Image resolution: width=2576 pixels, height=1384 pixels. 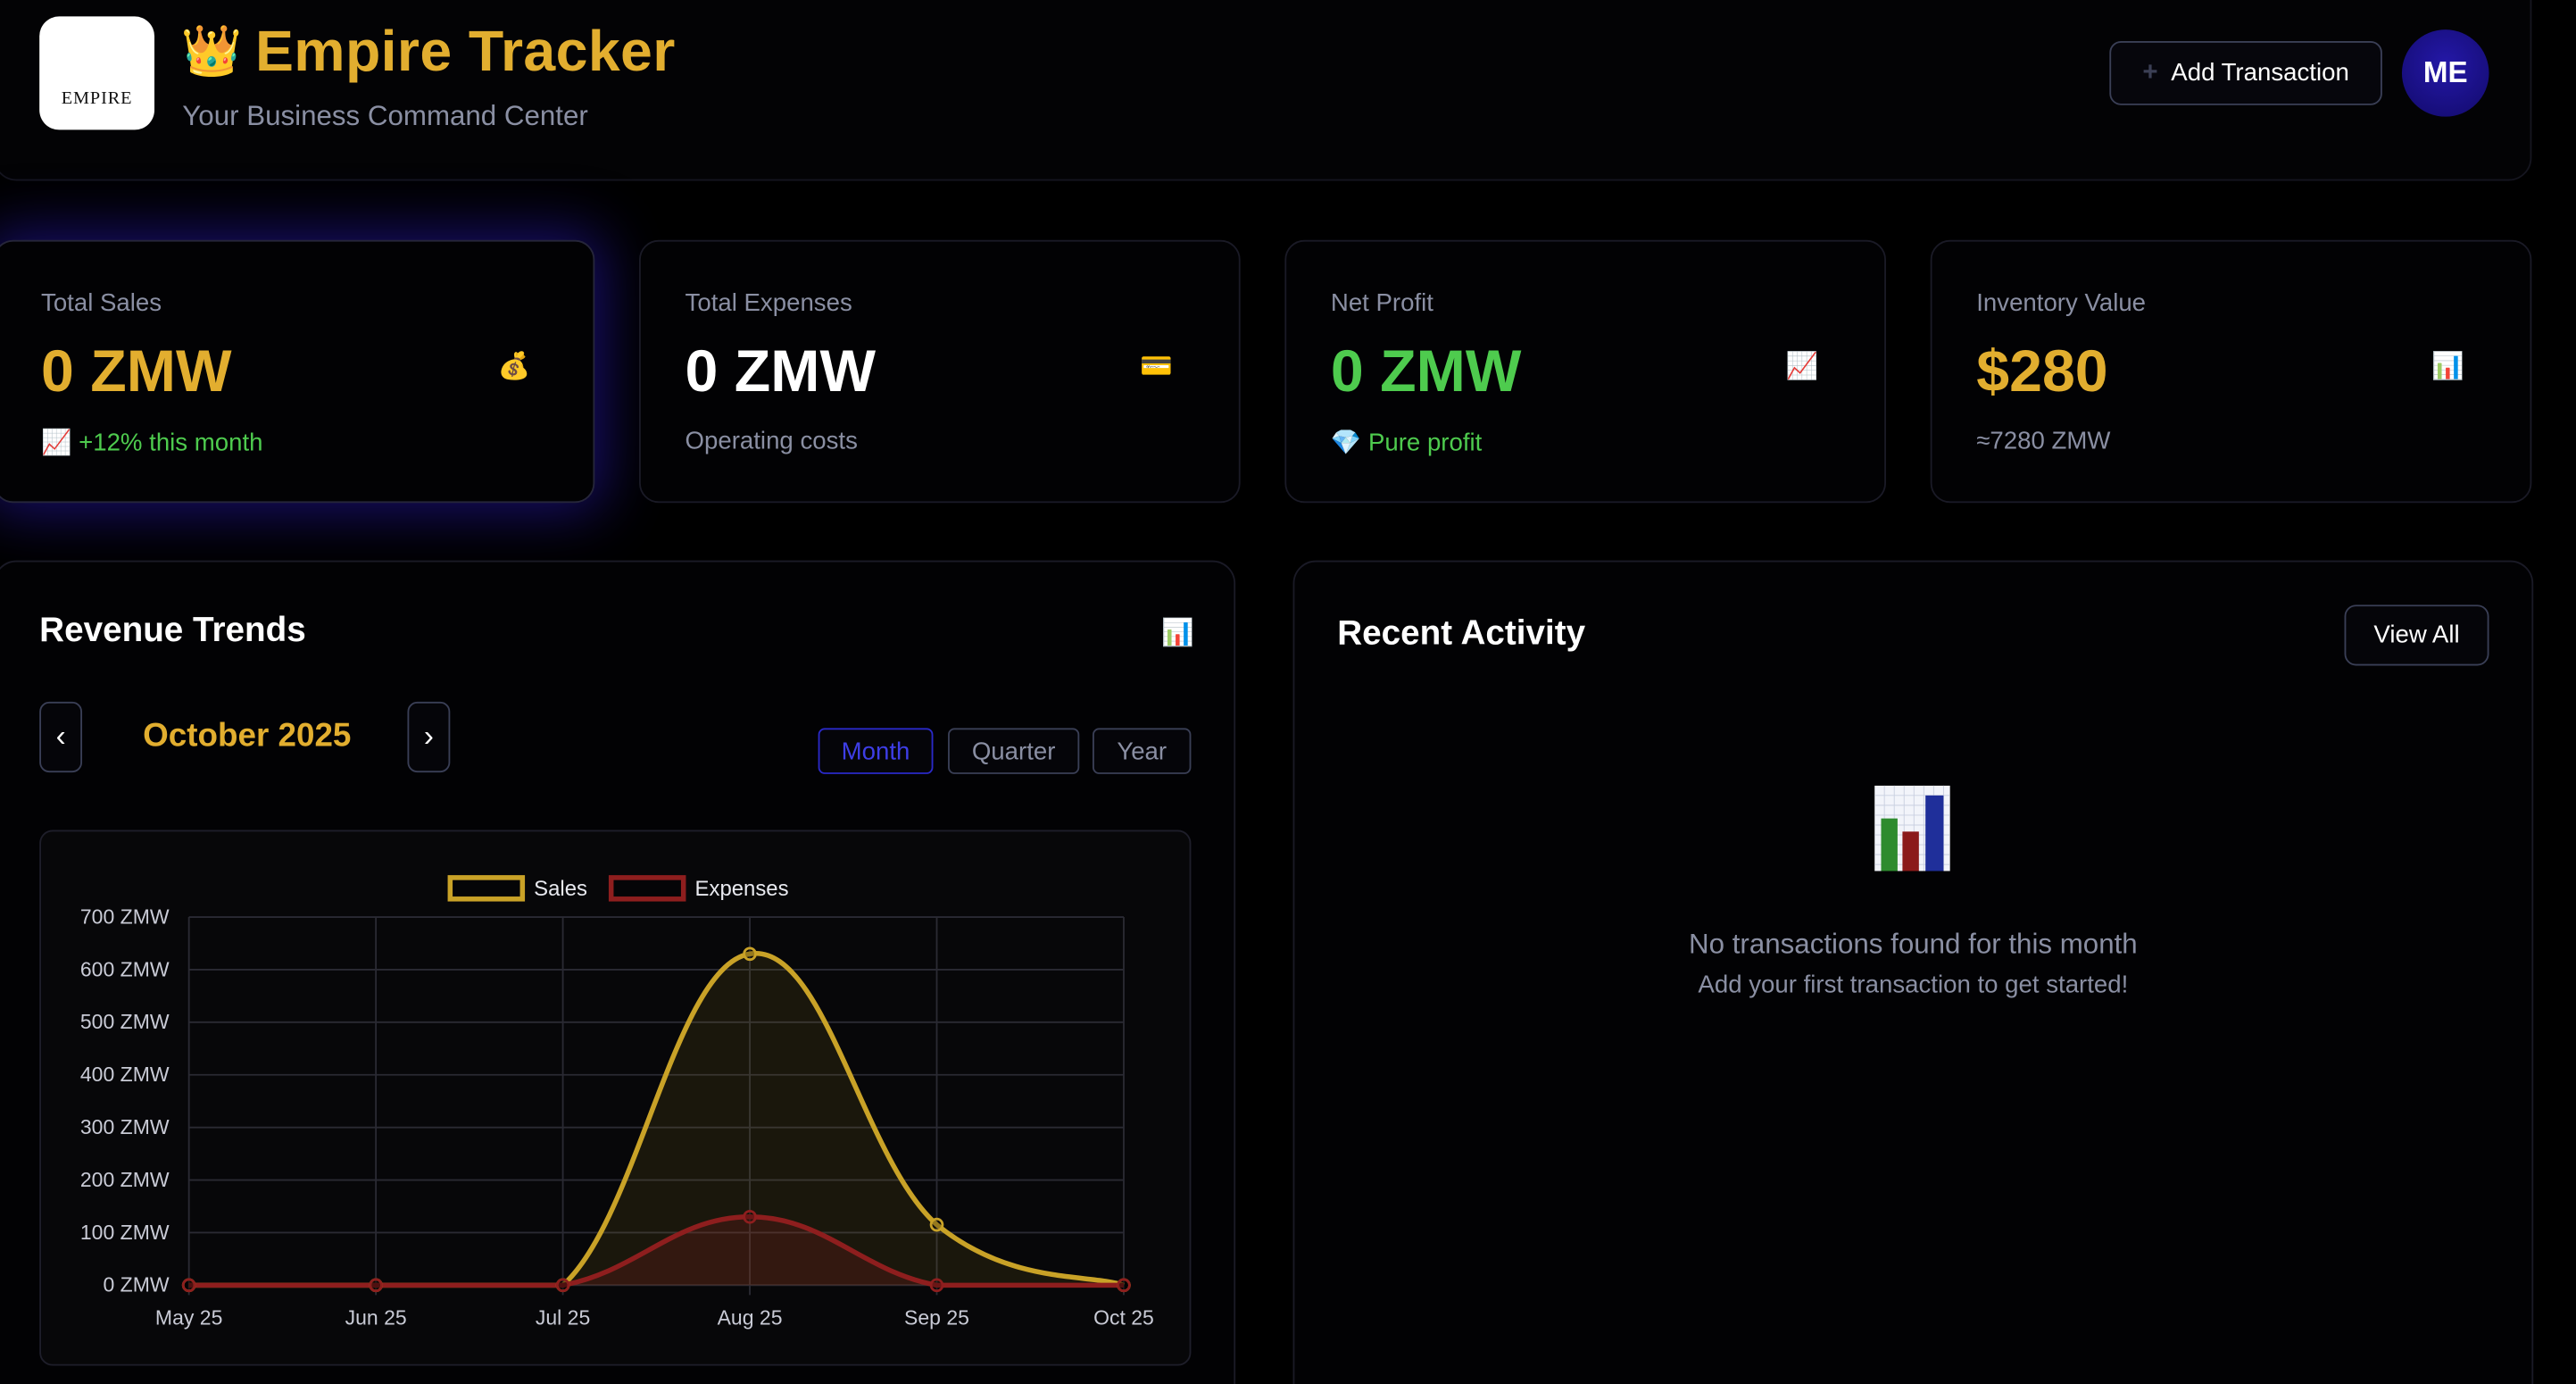 I want to click on y-tick-label: 0 ZMW, so click(x=136, y=1285).